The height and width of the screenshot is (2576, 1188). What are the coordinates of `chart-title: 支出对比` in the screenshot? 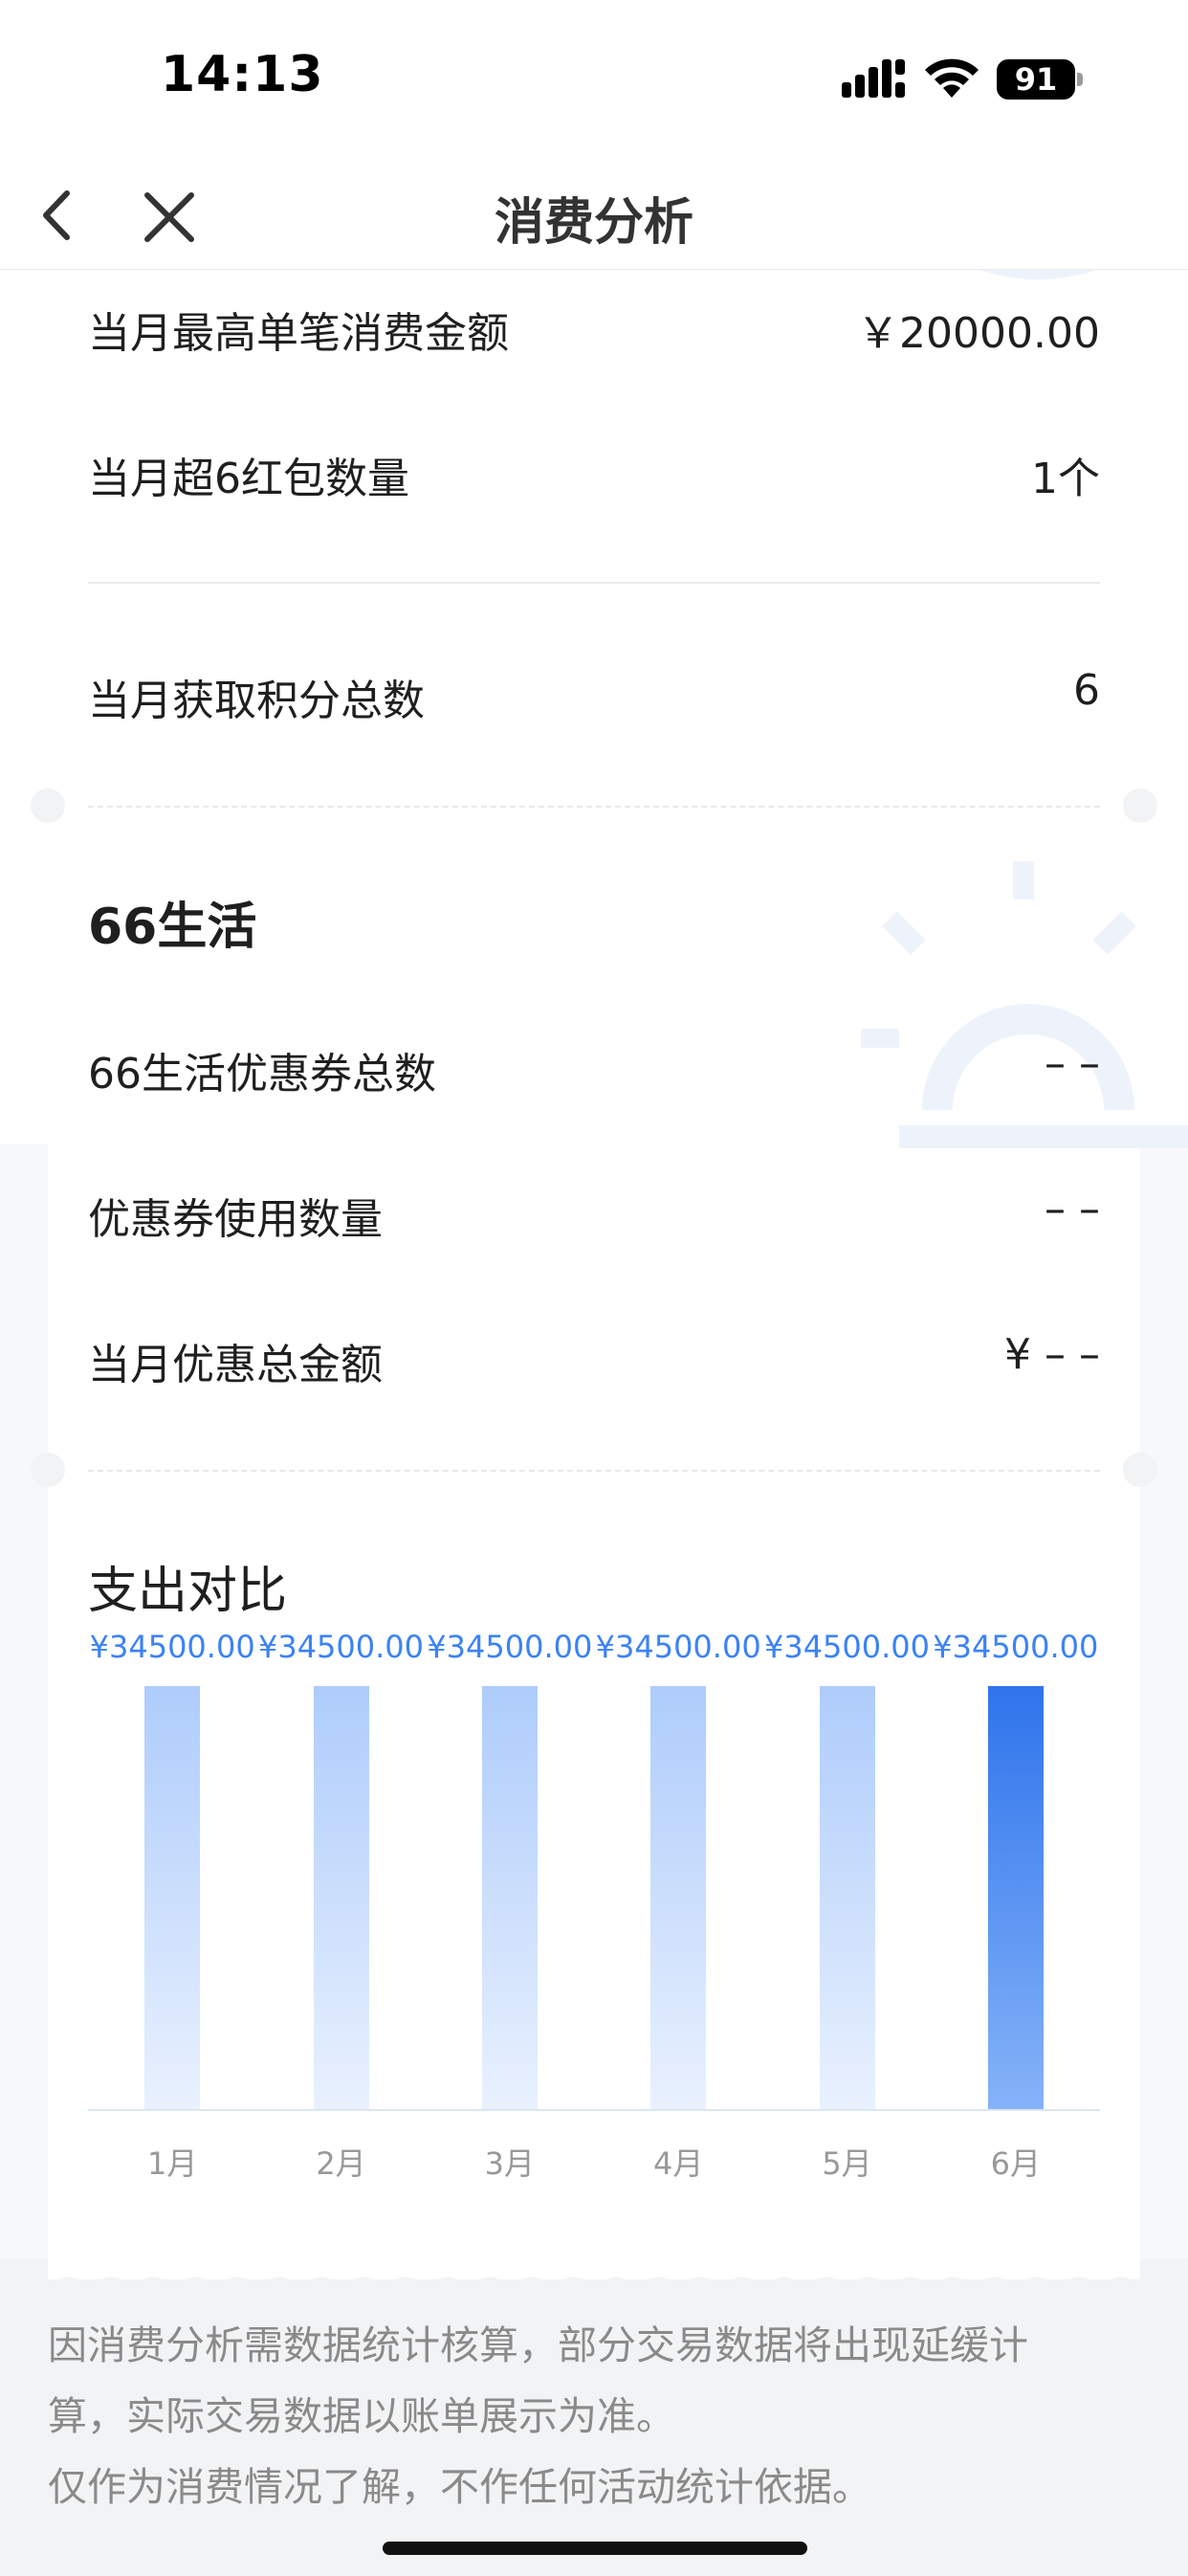 It's located at (188, 1591).